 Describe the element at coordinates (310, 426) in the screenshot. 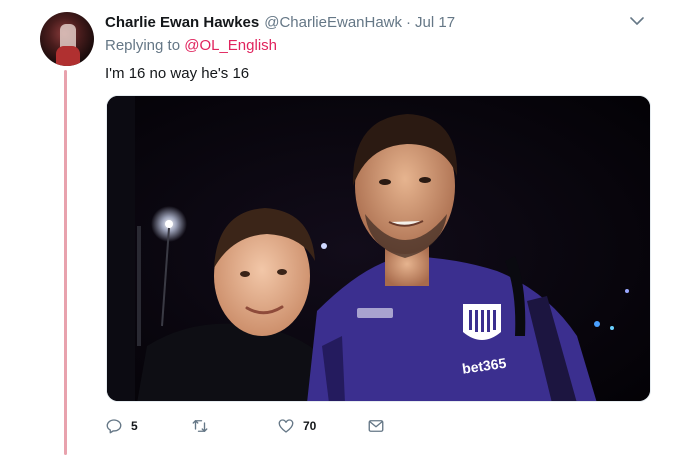

I see `like-count: 70` at that location.